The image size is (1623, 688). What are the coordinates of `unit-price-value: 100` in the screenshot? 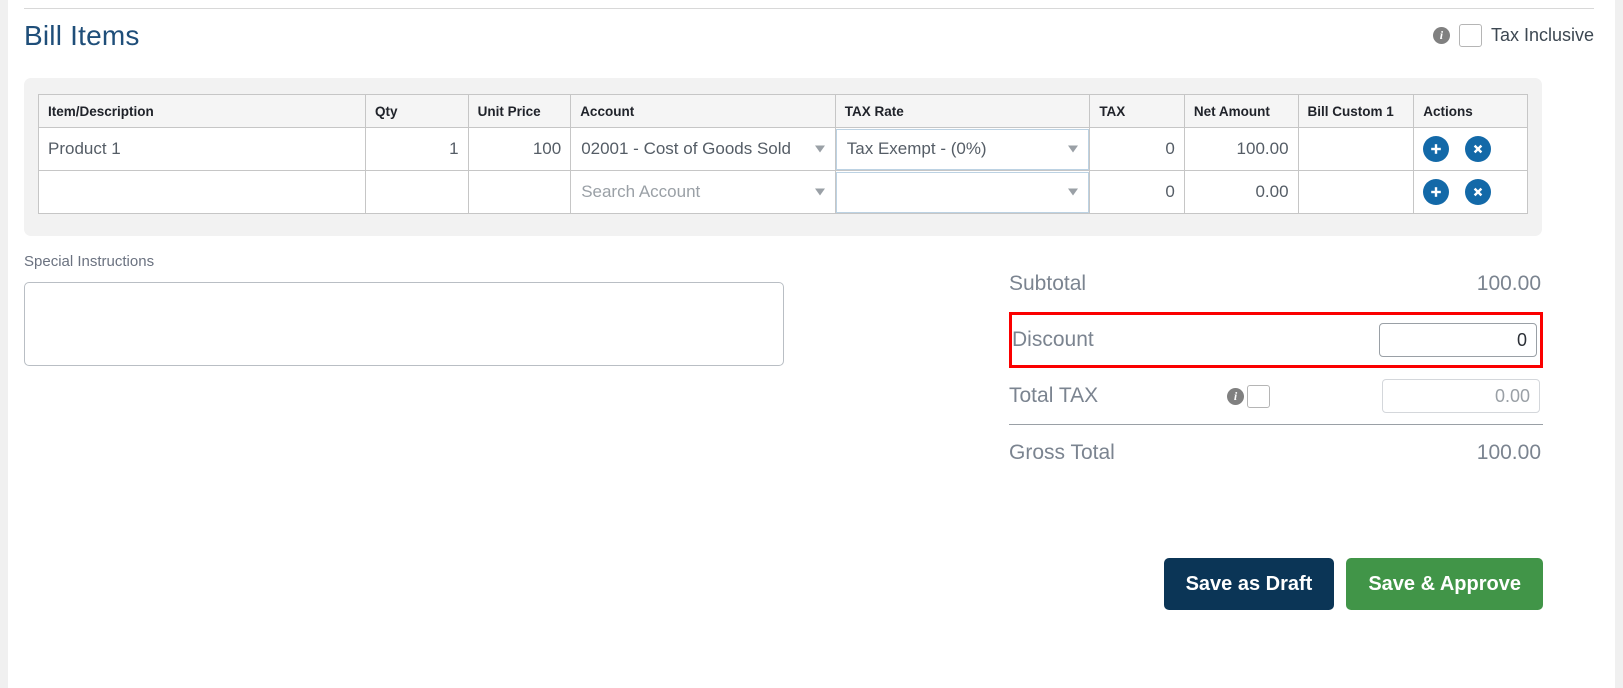 It's located at (547, 148).